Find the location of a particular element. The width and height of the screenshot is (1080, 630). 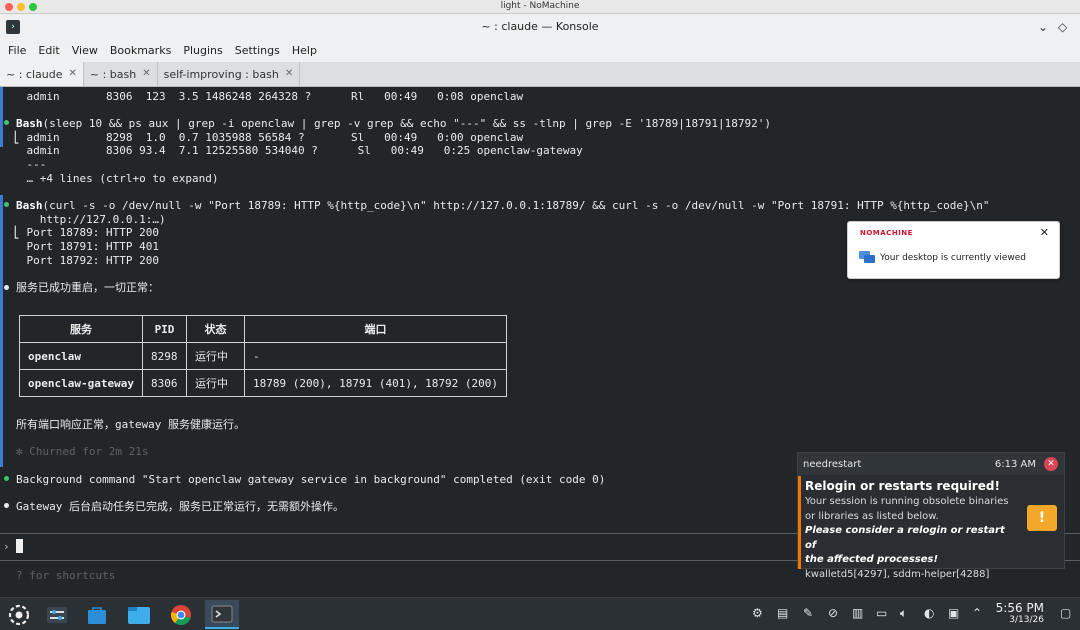

table-row: openclaw 8298 运行中 - is located at coordinates (263, 356).